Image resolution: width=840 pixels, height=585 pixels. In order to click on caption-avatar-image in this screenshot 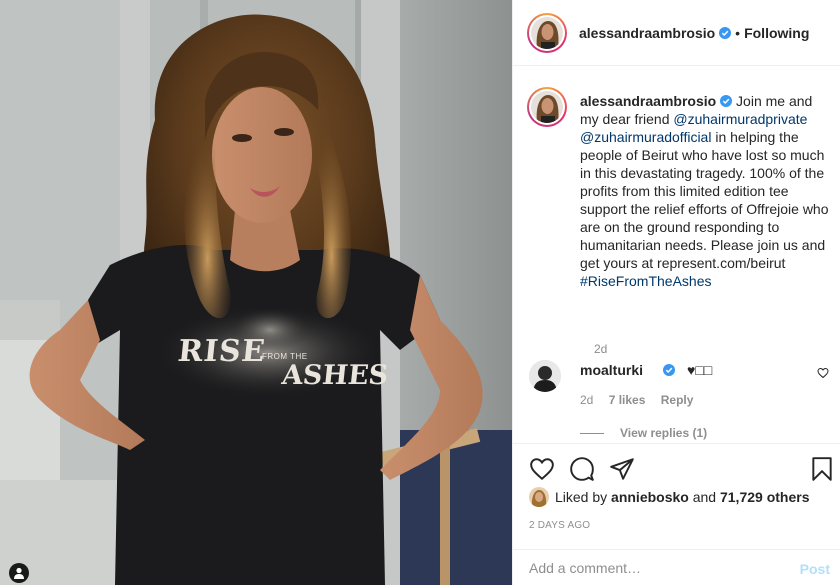, I will do `click(547, 107)`.